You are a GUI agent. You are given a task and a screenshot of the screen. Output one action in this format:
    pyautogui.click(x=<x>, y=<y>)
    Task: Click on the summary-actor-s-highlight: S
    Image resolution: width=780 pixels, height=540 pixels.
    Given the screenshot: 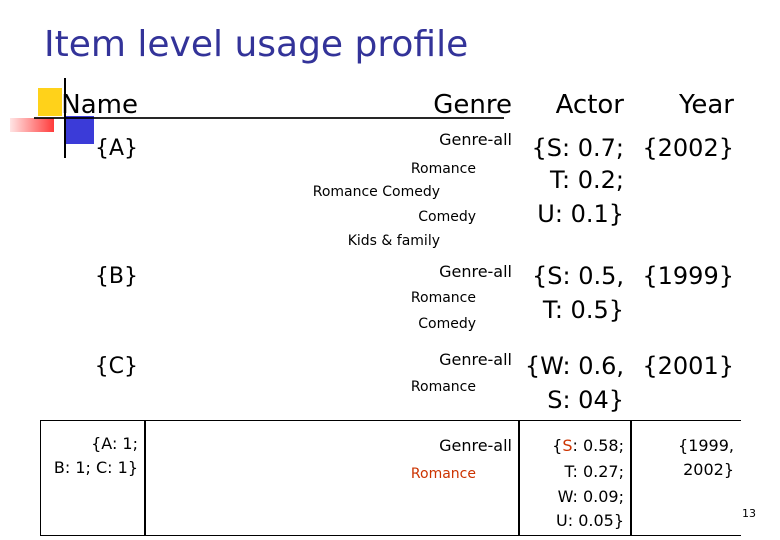 What is the action you would take?
    pyautogui.click(x=567, y=445)
    